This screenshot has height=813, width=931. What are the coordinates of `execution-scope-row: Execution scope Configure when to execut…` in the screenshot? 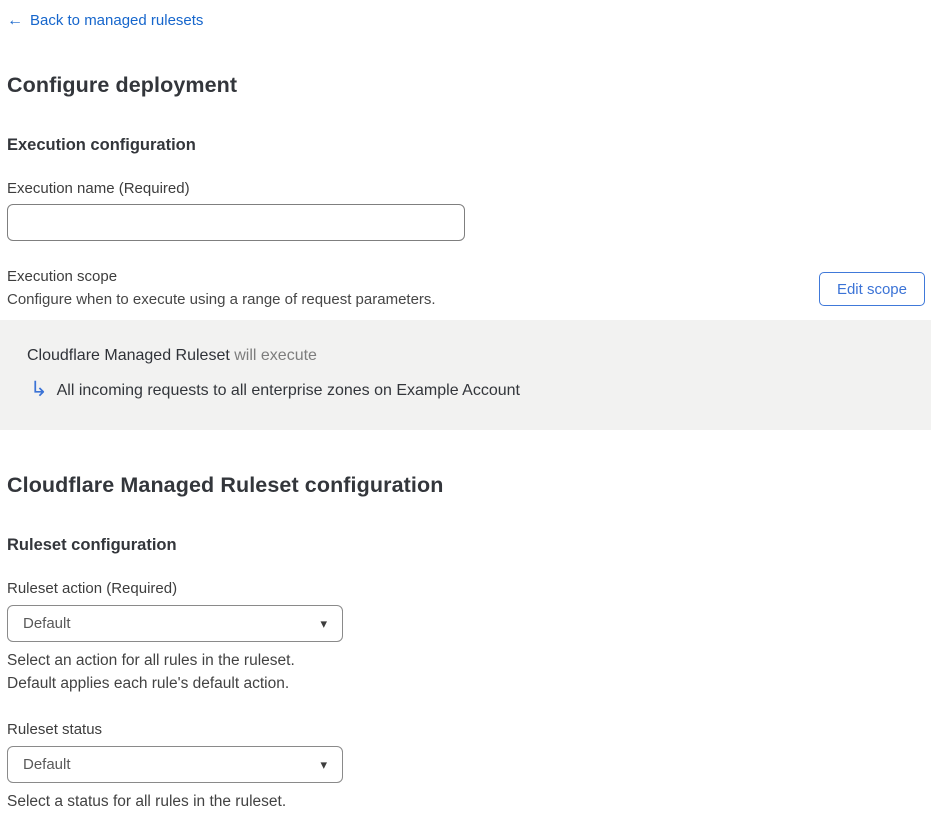 It's located at (466, 288).